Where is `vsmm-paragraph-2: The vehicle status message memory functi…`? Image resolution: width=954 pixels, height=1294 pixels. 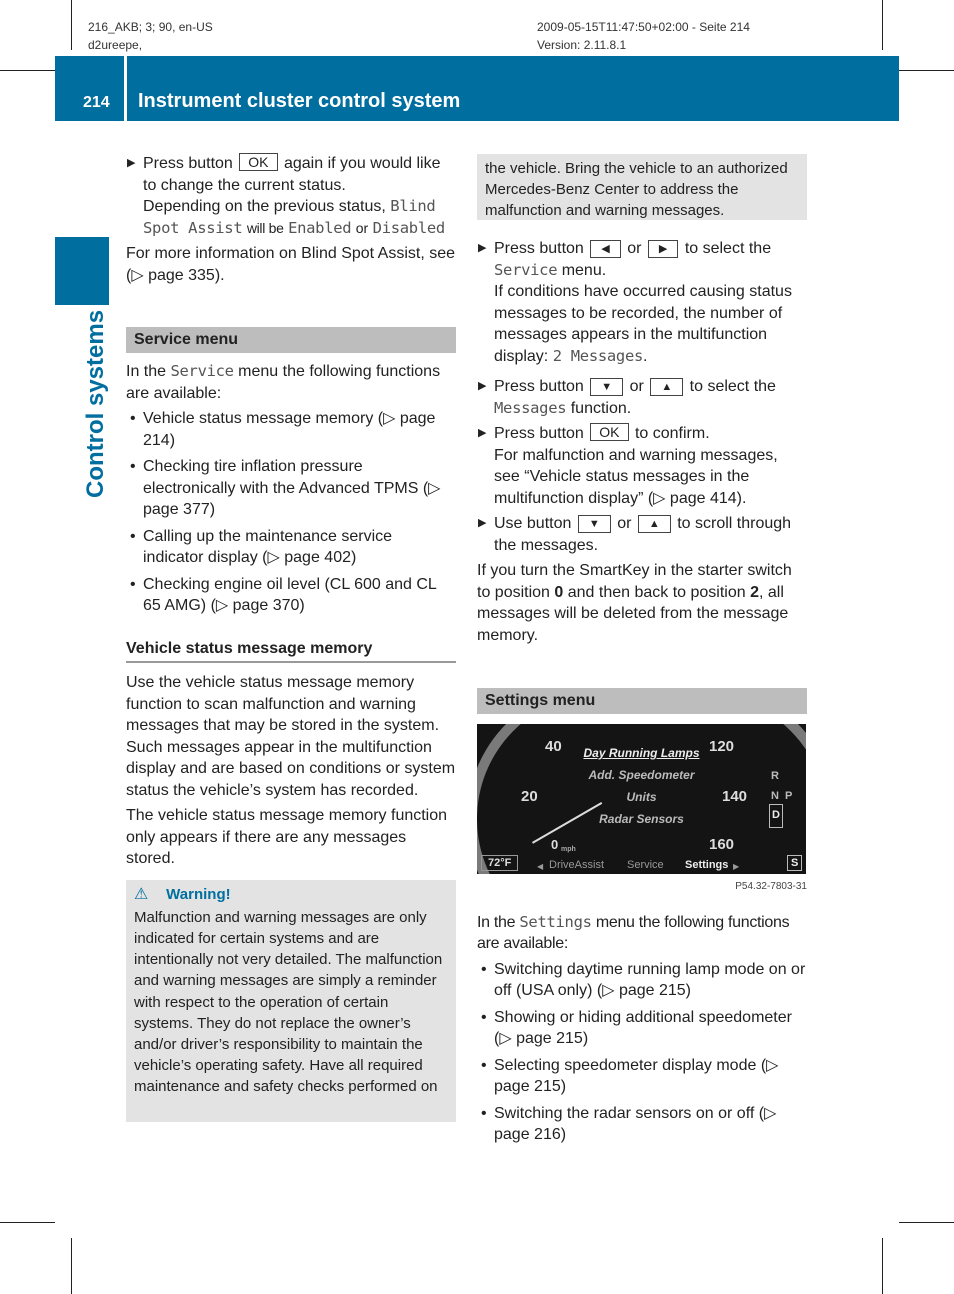
vsmm-paragraph-2: The vehicle status message memory functi… is located at coordinates (287, 837).